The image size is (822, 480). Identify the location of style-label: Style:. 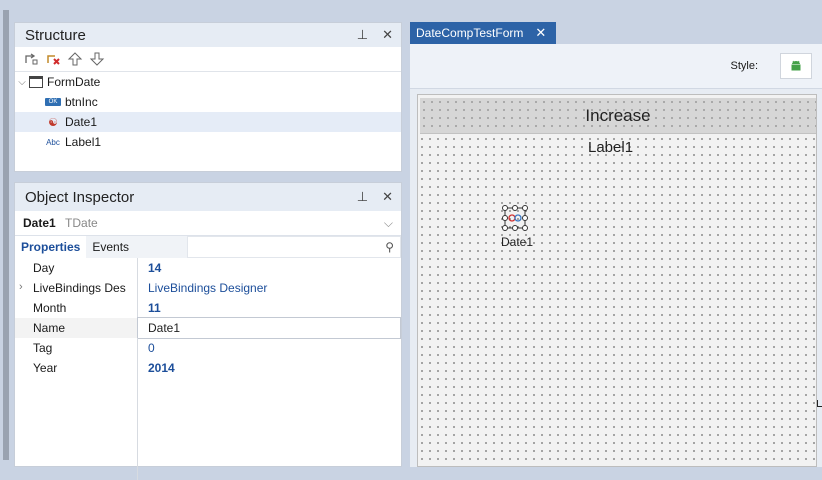
(744, 66).